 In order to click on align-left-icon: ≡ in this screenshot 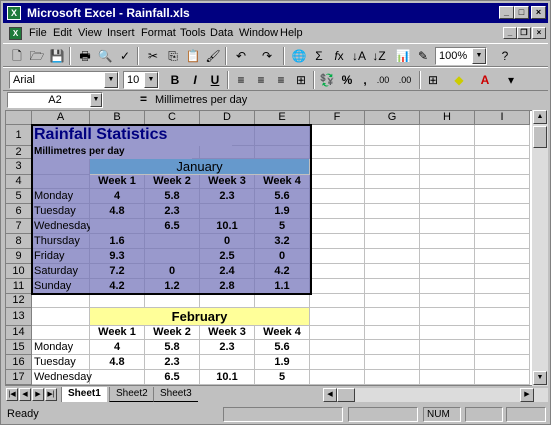, I will do `click(241, 80)`.